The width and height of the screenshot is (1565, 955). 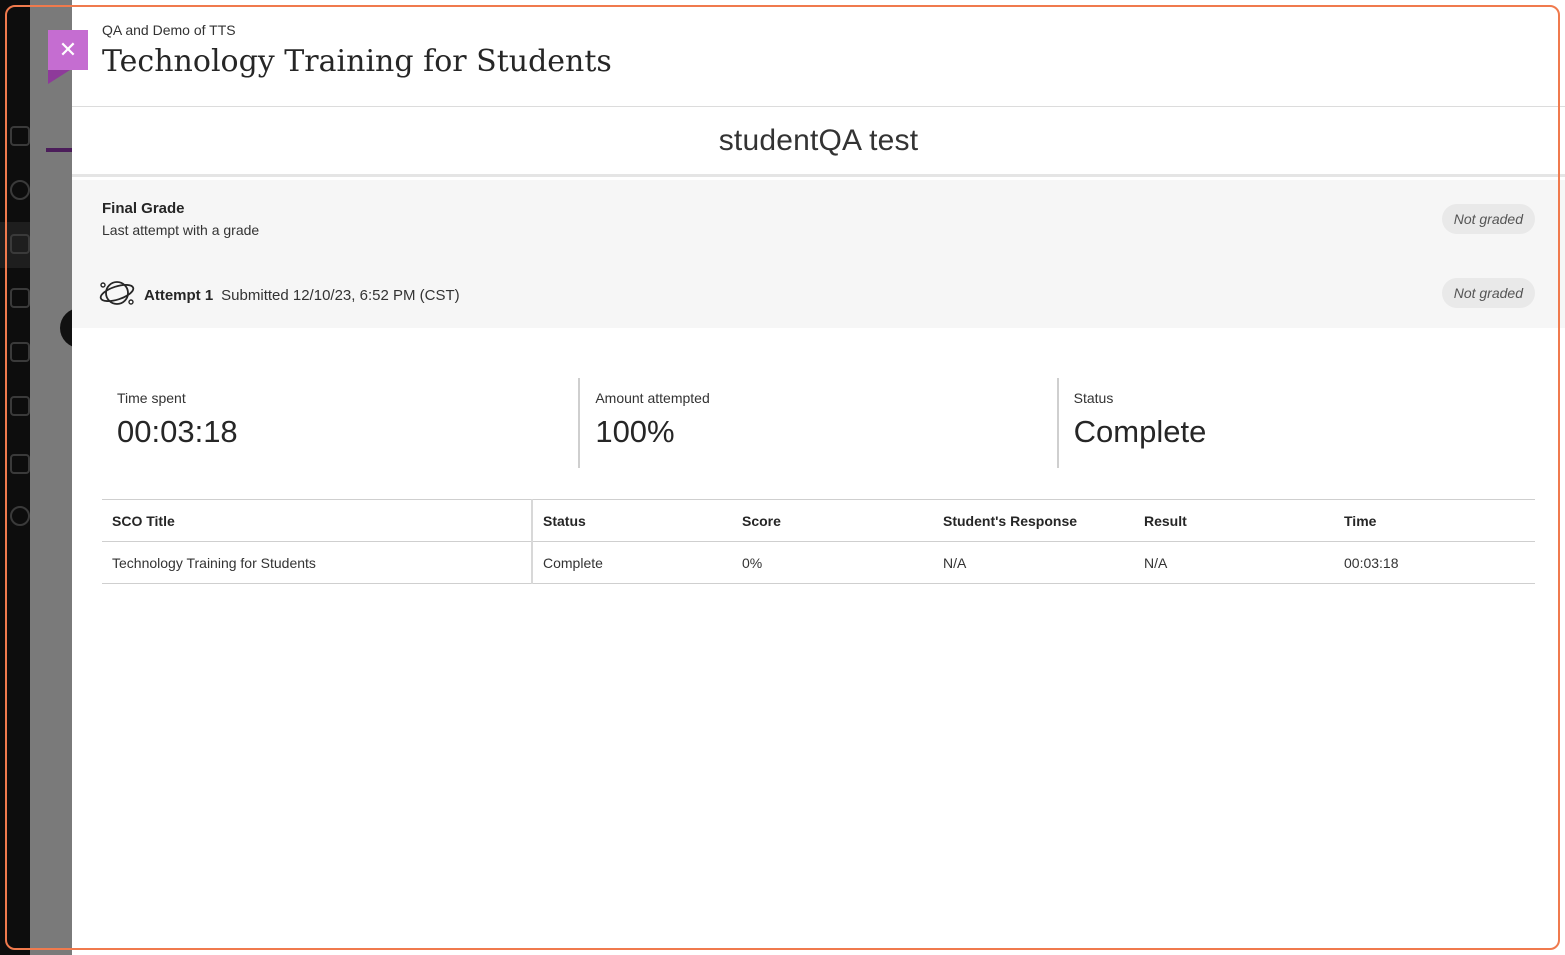 What do you see at coordinates (20, 352) in the screenshot?
I see `background-mail-icon` at bounding box center [20, 352].